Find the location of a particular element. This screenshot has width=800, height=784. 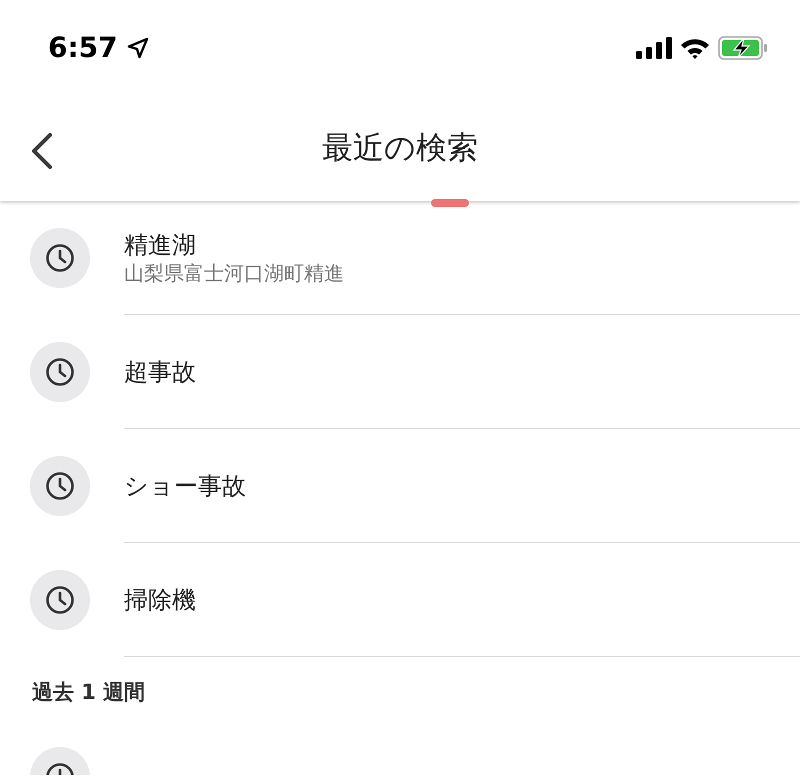

item-title: 精進湖 is located at coordinates (160, 245).